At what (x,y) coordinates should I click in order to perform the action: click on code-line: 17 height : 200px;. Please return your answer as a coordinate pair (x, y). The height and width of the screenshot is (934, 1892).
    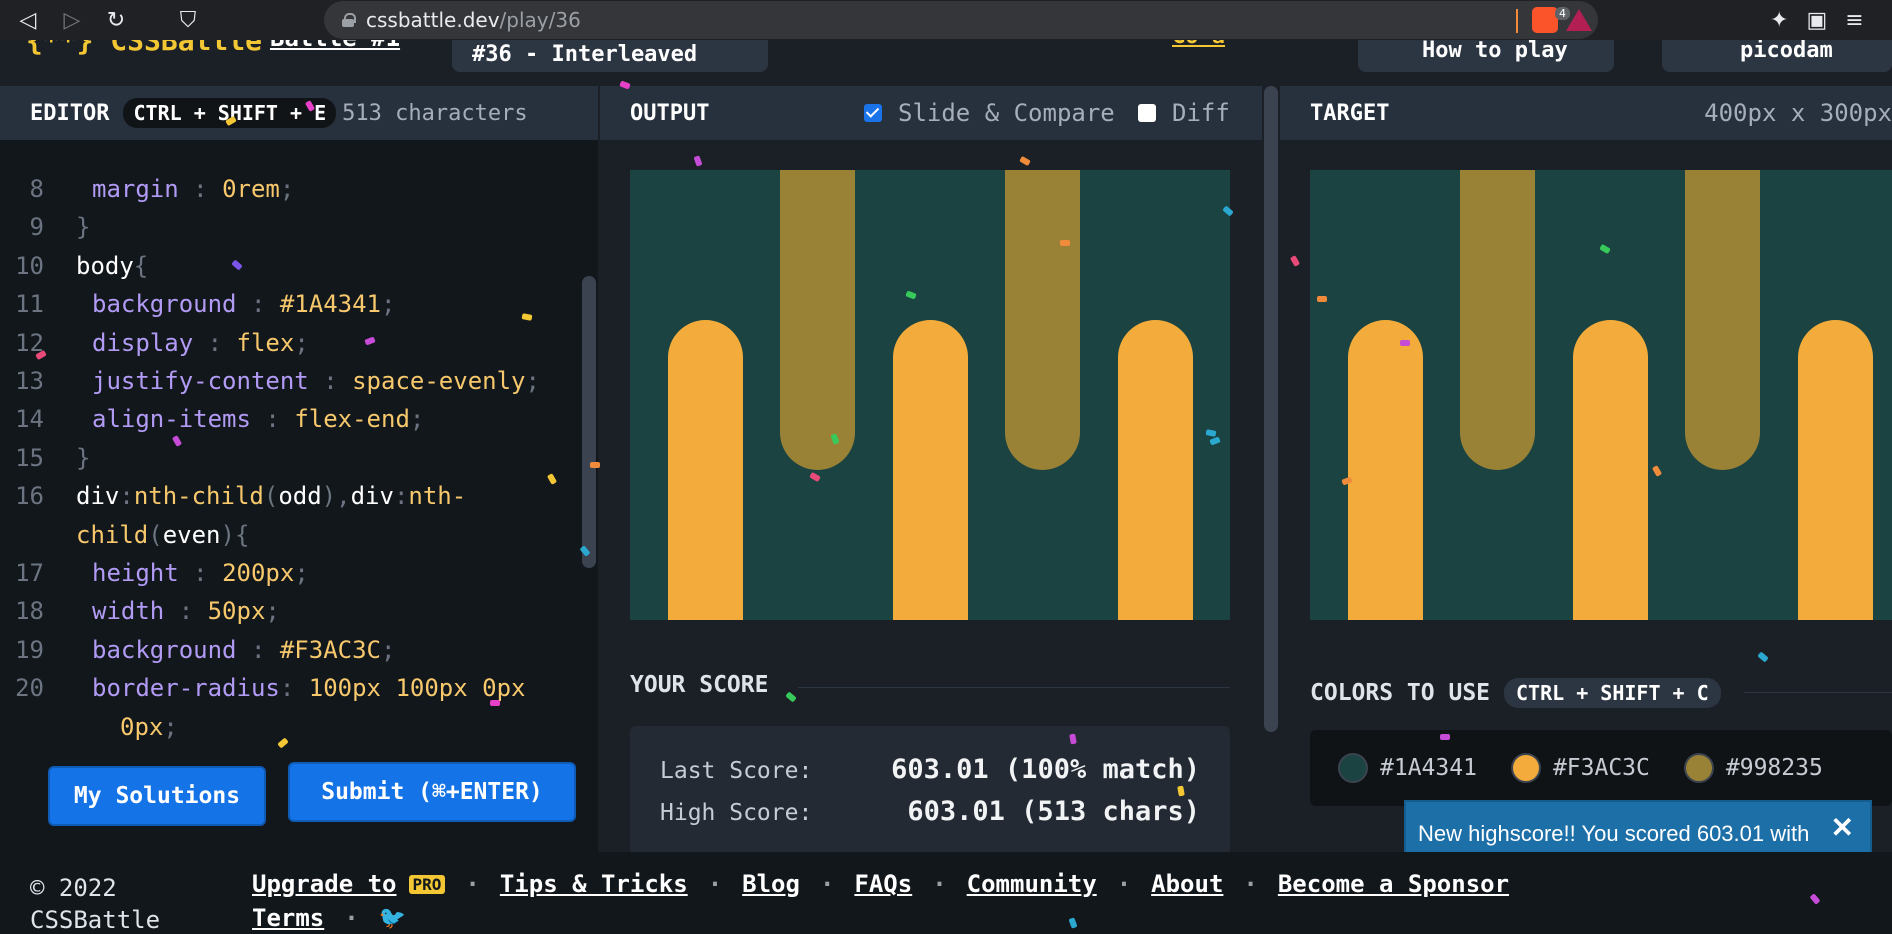
    Looking at the image, I should click on (290, 573).